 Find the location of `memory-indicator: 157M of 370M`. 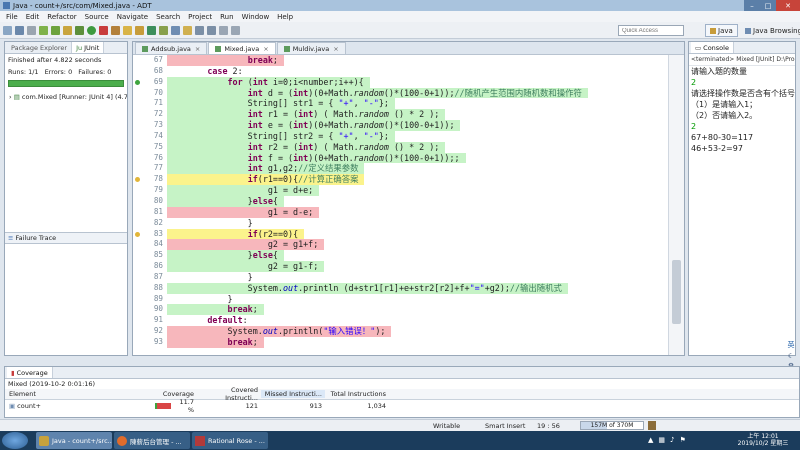

memory-indicator: 157M of 370M is located at coordinates (612, 425).